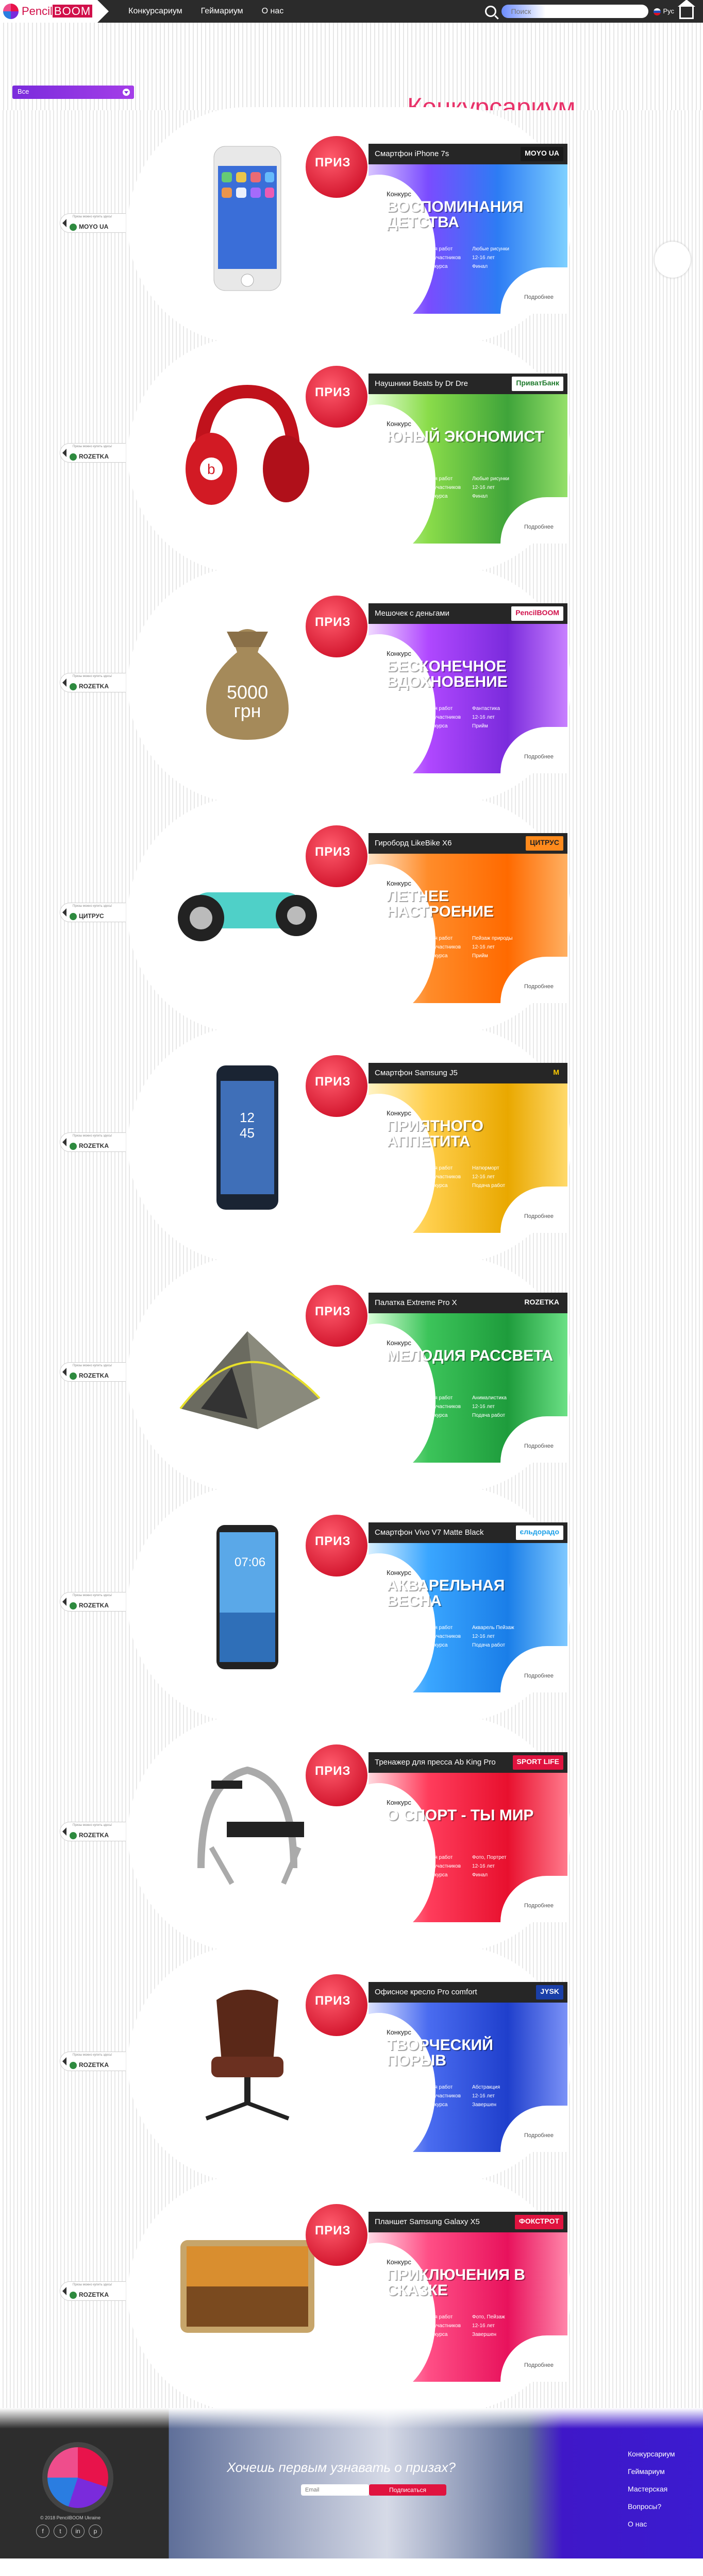 Image resolution: width=703 pixels, height=2576 pixels. What do you see at coordinates (60, 2531) in the screenshot?
I see `twitter-icon: t` at bounding box center [60, 2531].